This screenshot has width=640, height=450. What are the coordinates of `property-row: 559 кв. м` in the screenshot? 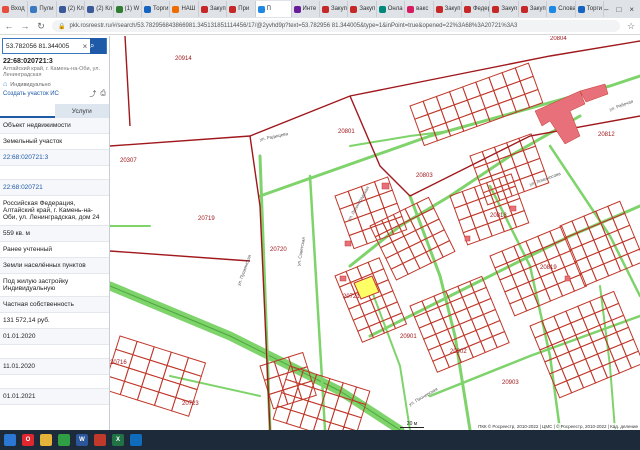 It's located at (54, 234).